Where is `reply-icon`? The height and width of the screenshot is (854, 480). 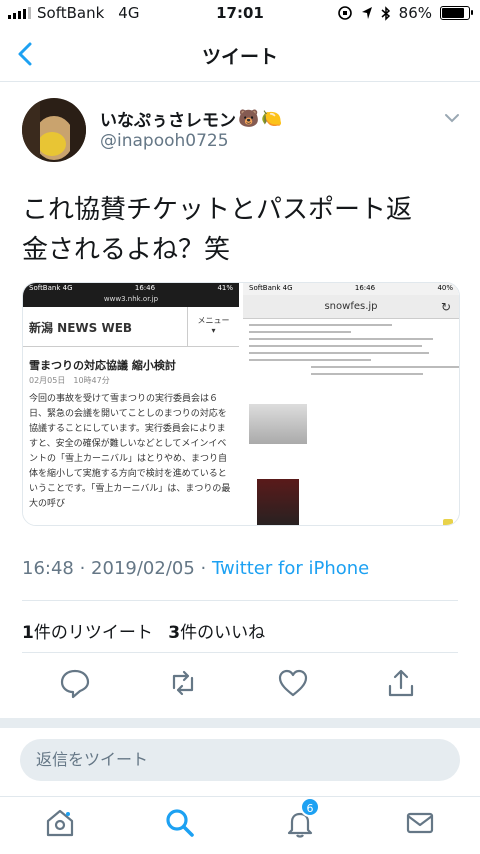 reply-icon is located at coordinates (75, 683).